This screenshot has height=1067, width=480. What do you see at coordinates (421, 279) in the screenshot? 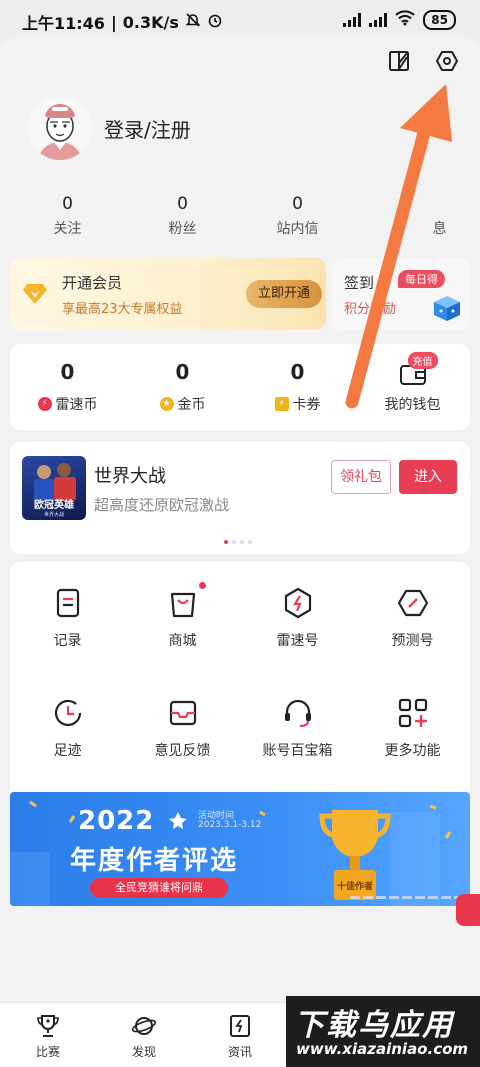
I see `checkin-badge: 每日得` at bounding box center [421, 279].